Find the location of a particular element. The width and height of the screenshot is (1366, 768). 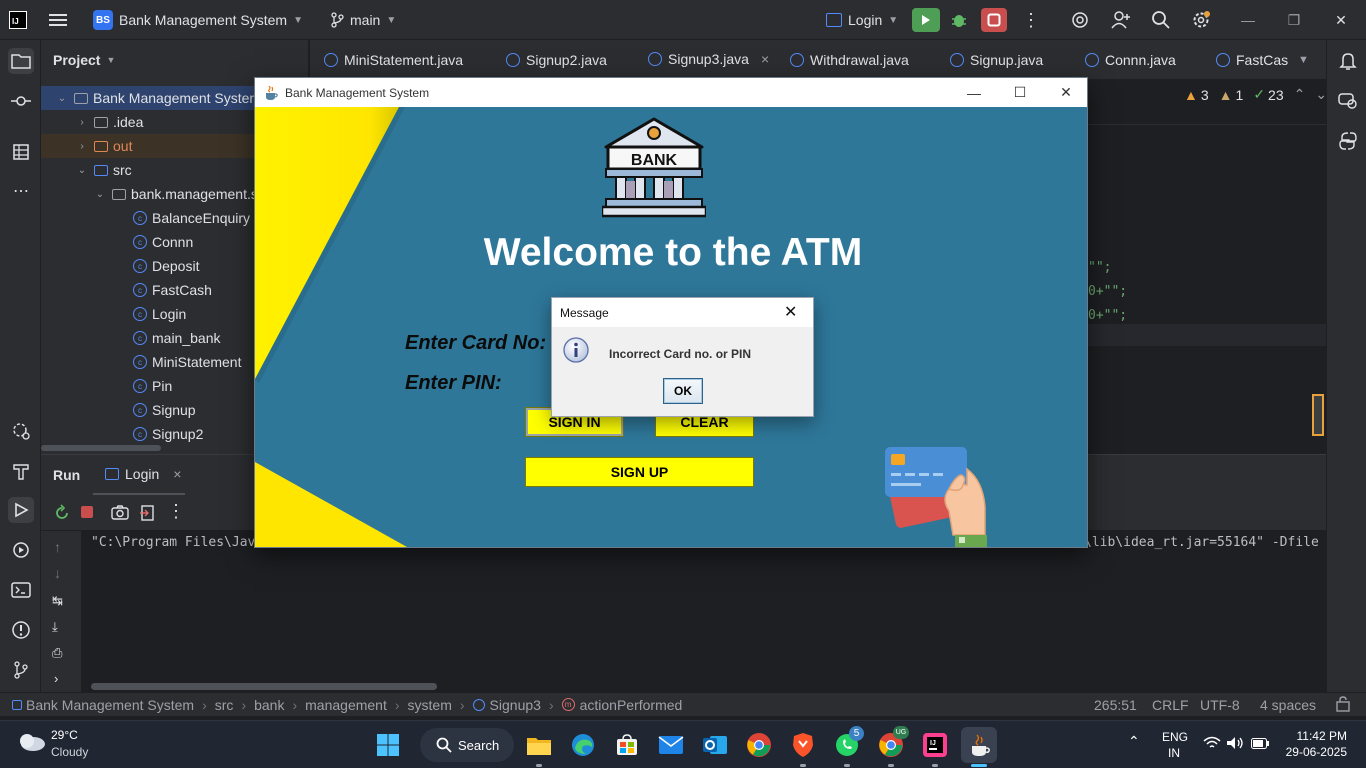

ai-chat-icon is located at coordinates (1348, 101).